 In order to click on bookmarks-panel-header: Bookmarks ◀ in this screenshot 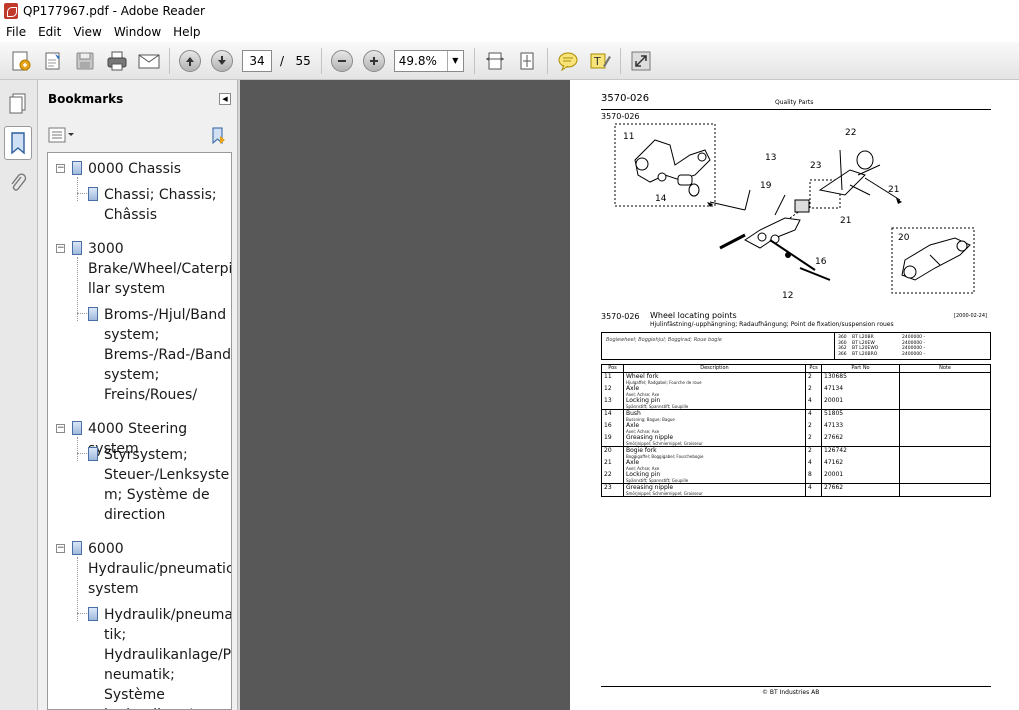, I will do `click(137, 99)`.